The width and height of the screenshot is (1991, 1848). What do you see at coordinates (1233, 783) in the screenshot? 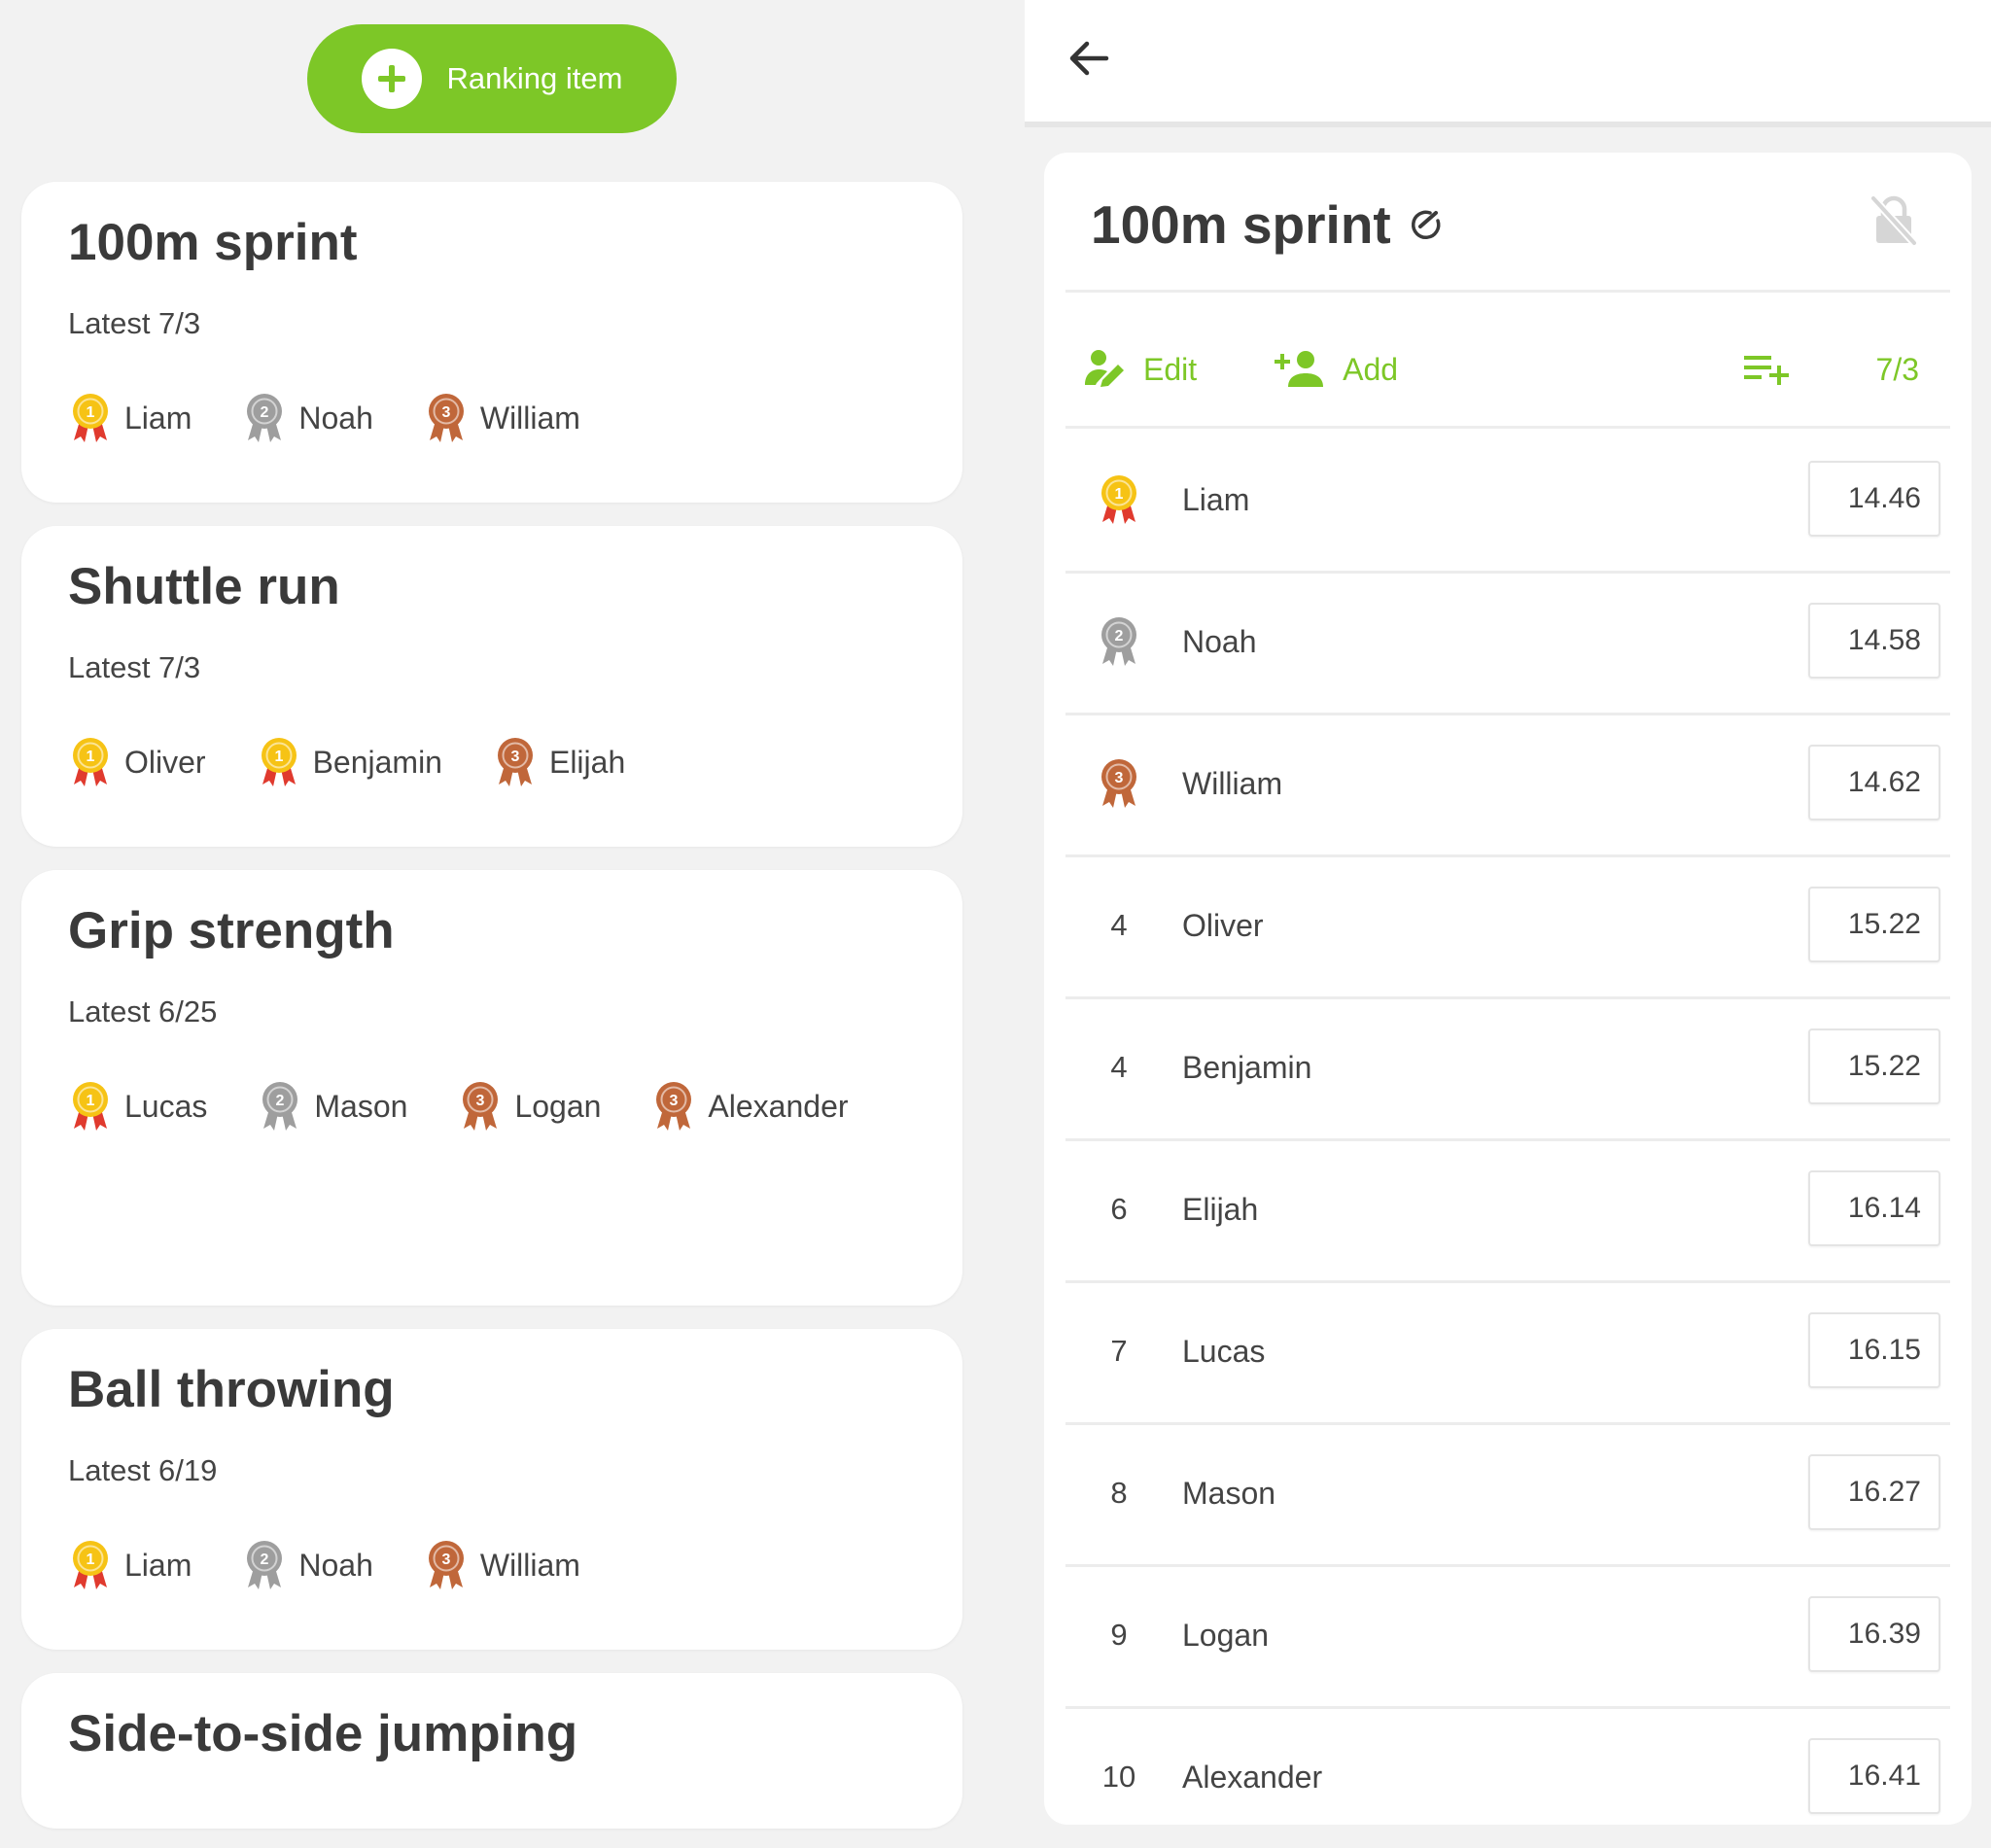
I see `athlete-name: William` at bounding box center [1233, 783].